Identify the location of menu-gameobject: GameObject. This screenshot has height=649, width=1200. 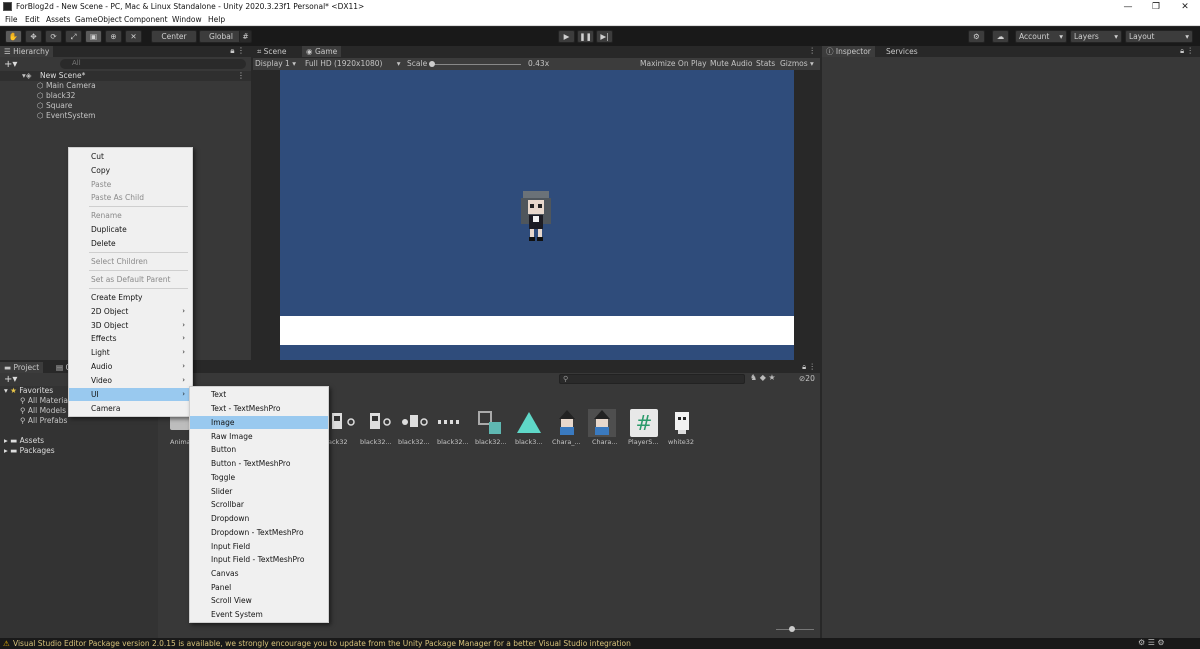
(98, 19).